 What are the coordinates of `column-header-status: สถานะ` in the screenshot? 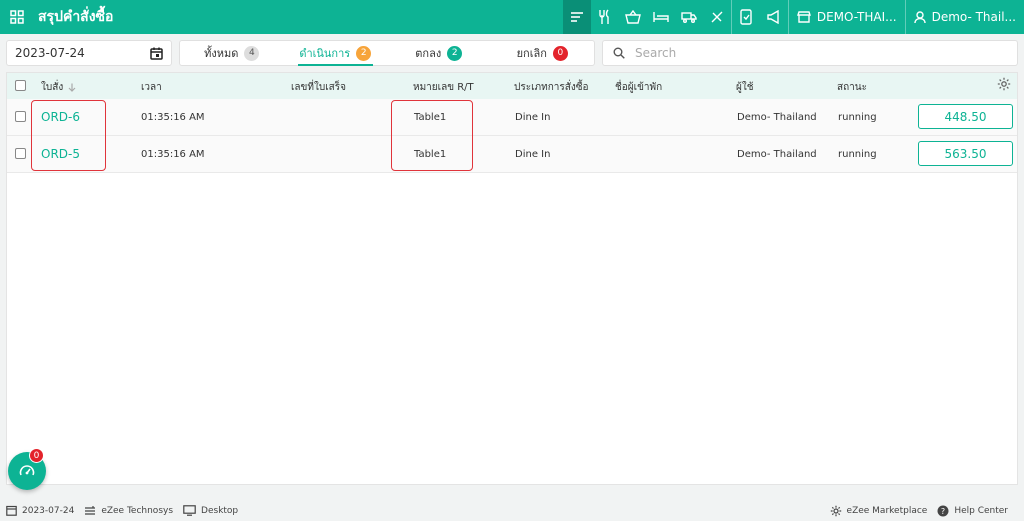 It's located at (852, 87).